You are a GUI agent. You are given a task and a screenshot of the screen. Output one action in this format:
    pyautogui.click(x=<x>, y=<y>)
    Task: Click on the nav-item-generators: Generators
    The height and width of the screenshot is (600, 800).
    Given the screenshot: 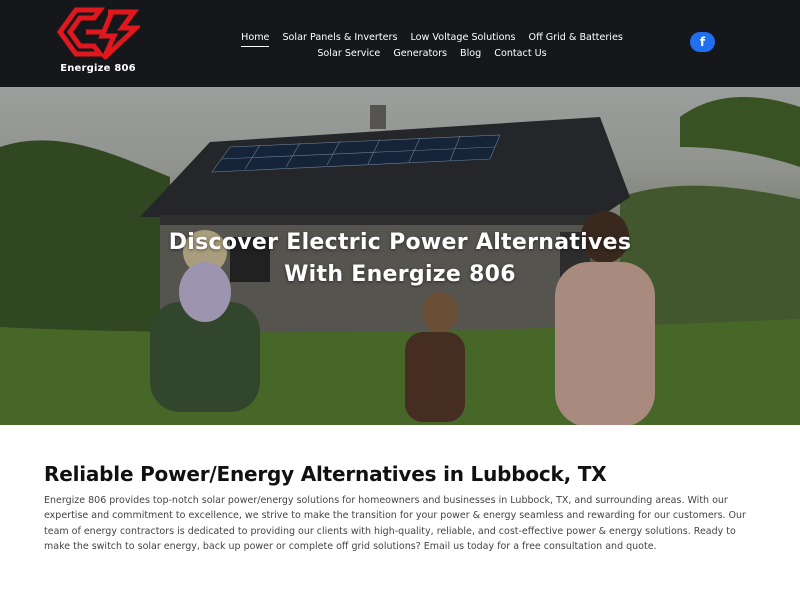 What is the action you would take?
    pyautogui.click(x=420, y=54)
    